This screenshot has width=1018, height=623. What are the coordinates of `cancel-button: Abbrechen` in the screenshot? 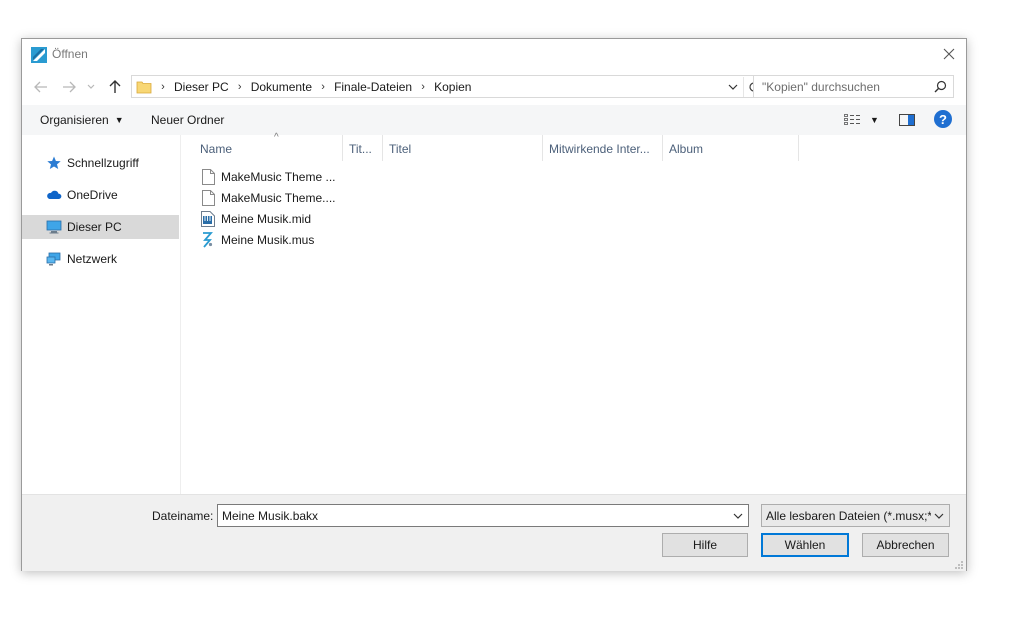 It's located at (905, 545).